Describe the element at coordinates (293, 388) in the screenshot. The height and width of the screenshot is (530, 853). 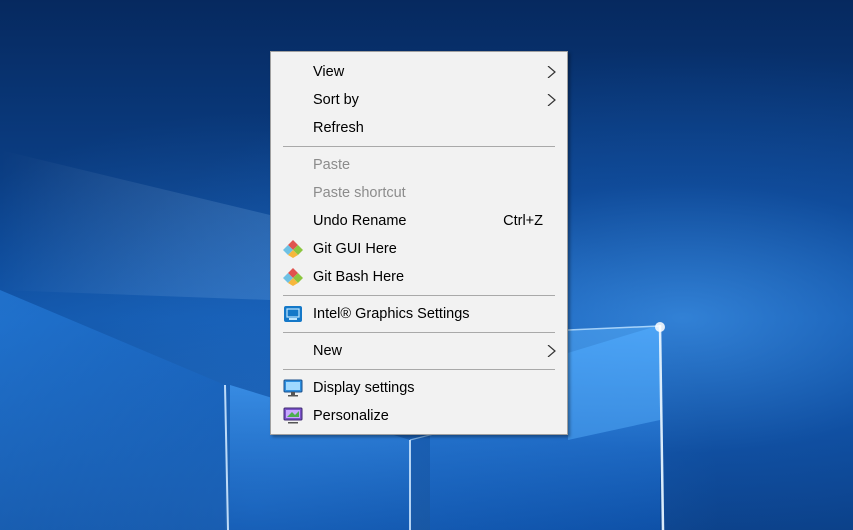
I see `display-icon` at that location.